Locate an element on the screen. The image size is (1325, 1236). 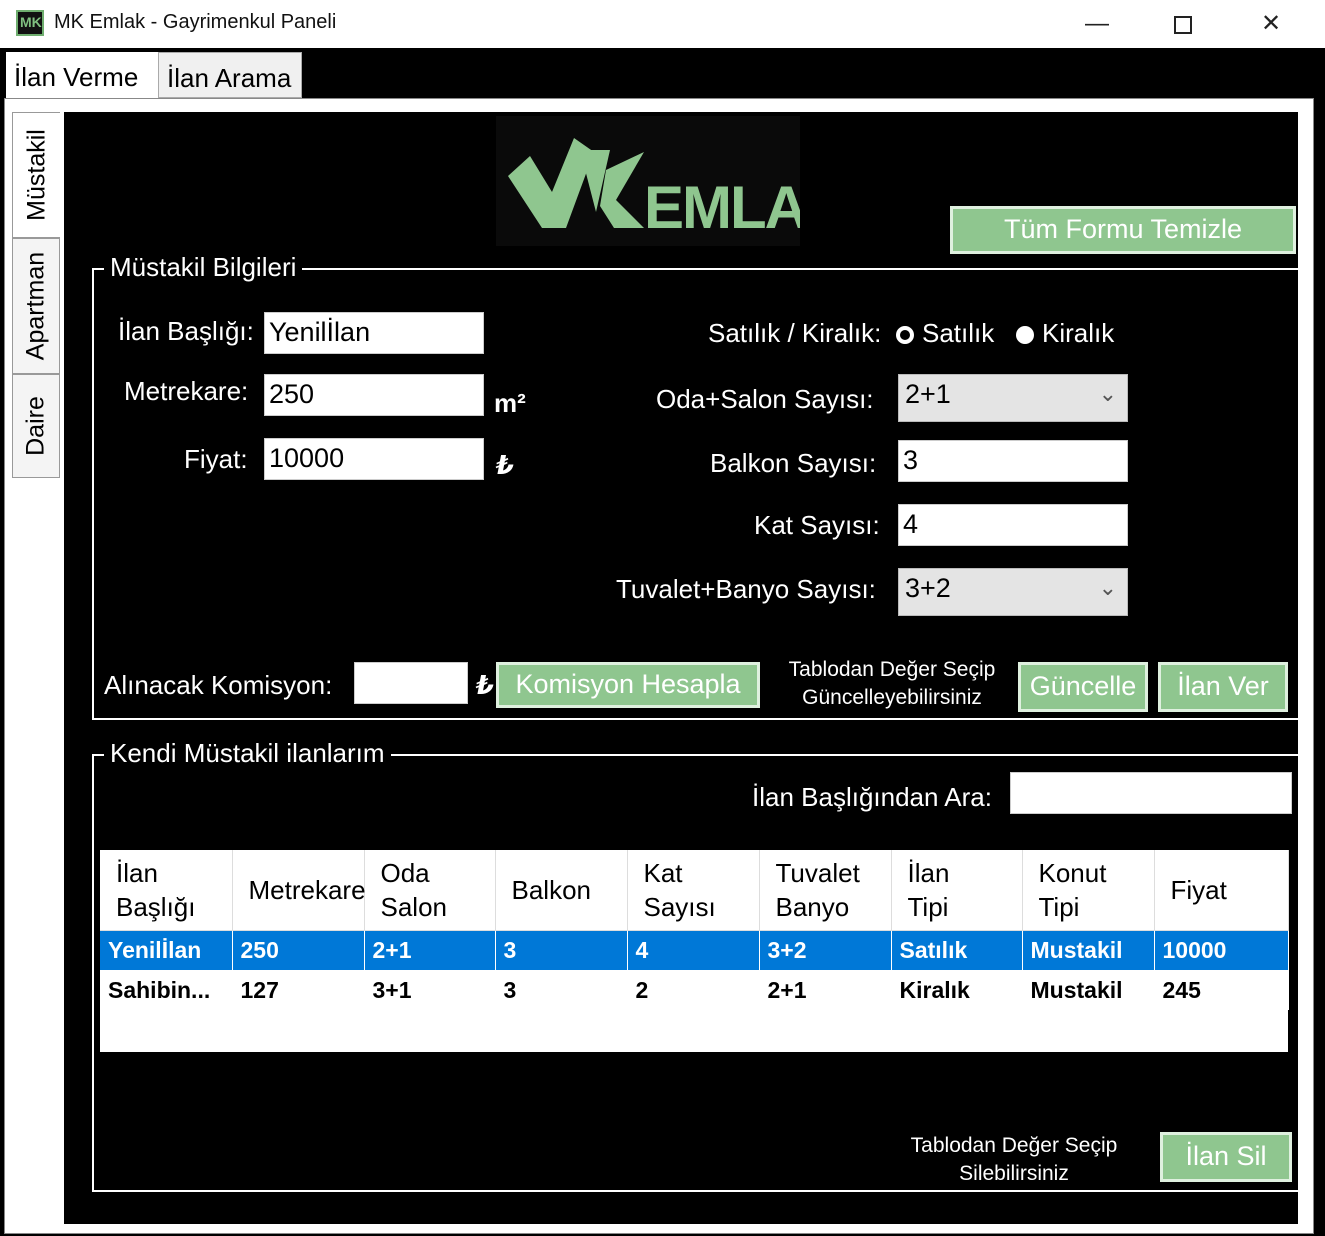
radio-satilik: Satılık is located at coordinates (945, 333).